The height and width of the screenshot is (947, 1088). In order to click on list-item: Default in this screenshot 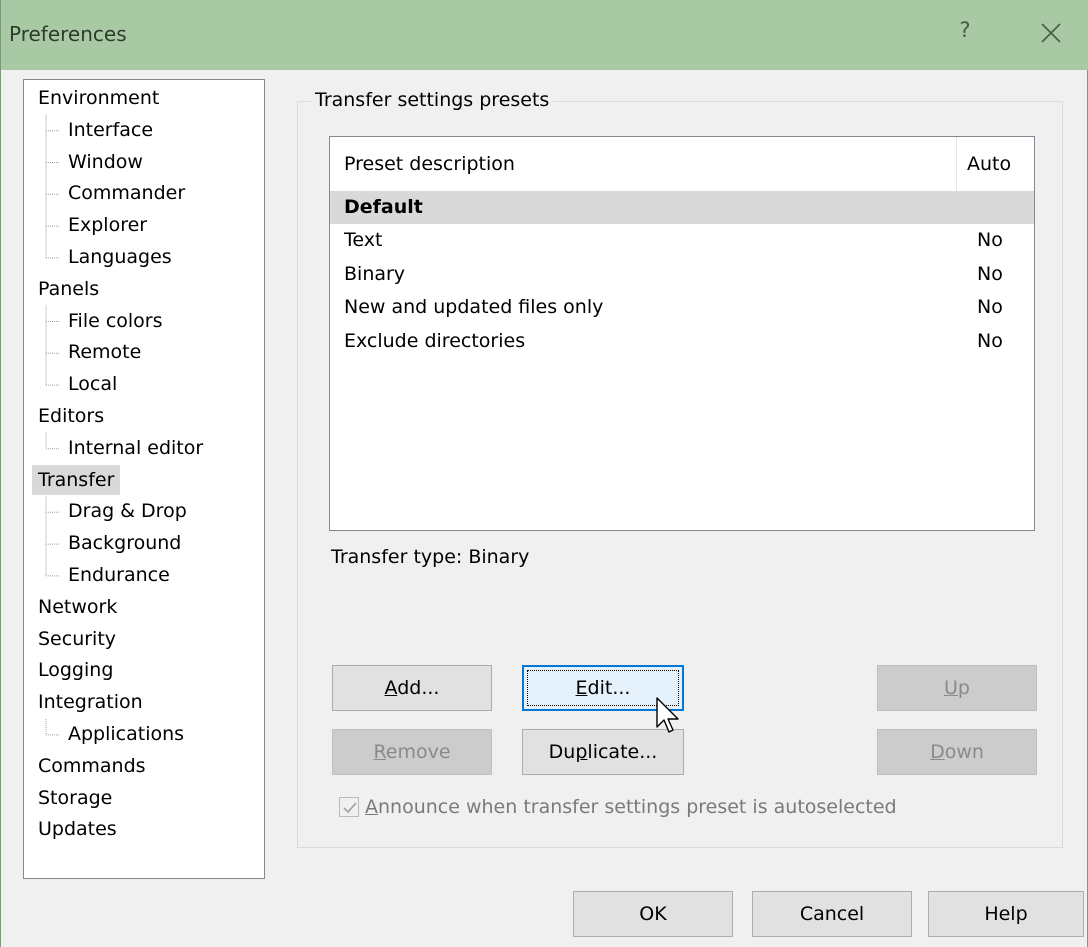, I will do `click(682, 207)`.